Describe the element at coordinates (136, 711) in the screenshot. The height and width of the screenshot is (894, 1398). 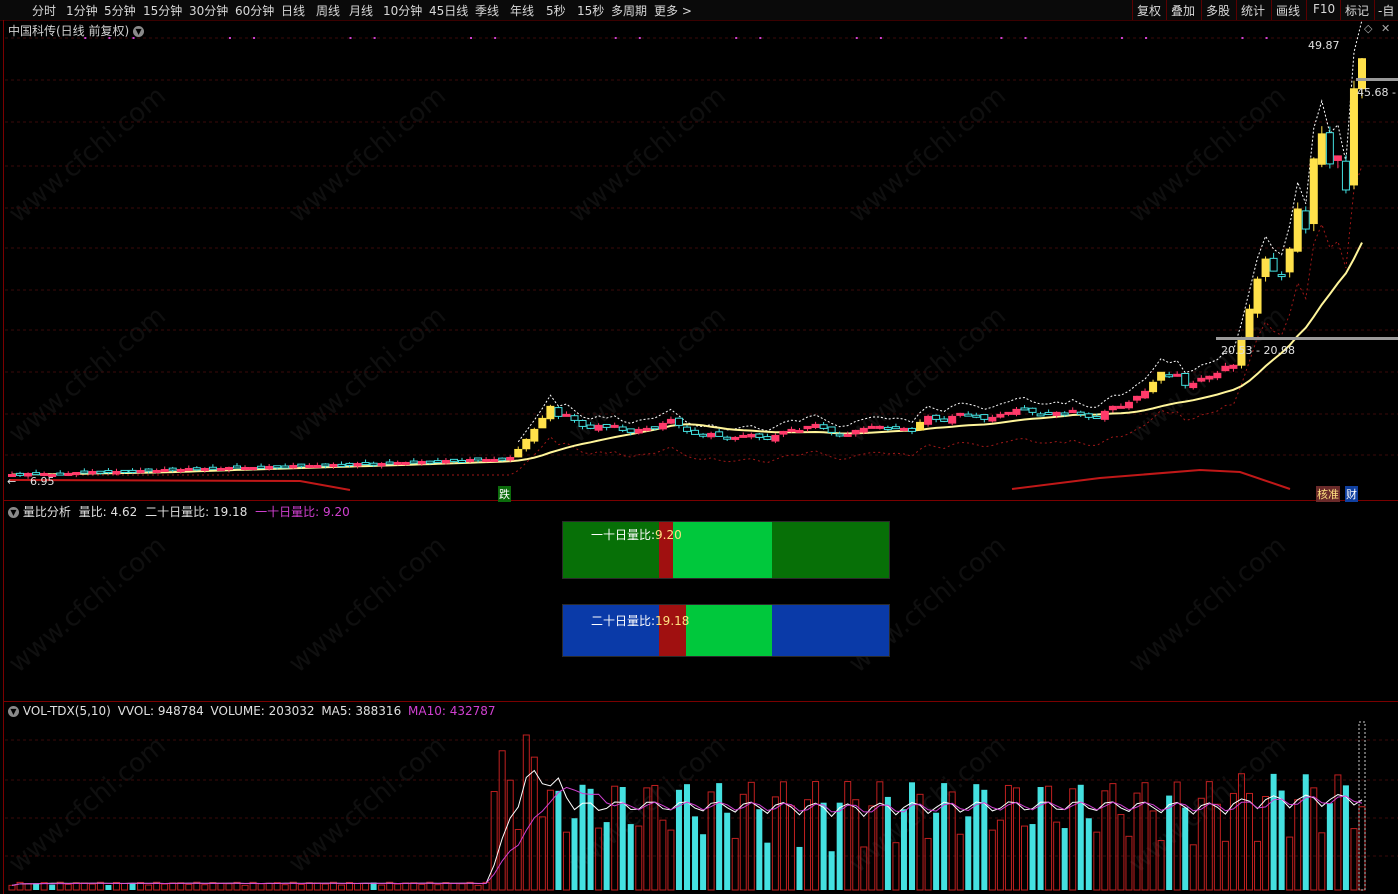
I see `vvol-label: VVOL:` at that location.